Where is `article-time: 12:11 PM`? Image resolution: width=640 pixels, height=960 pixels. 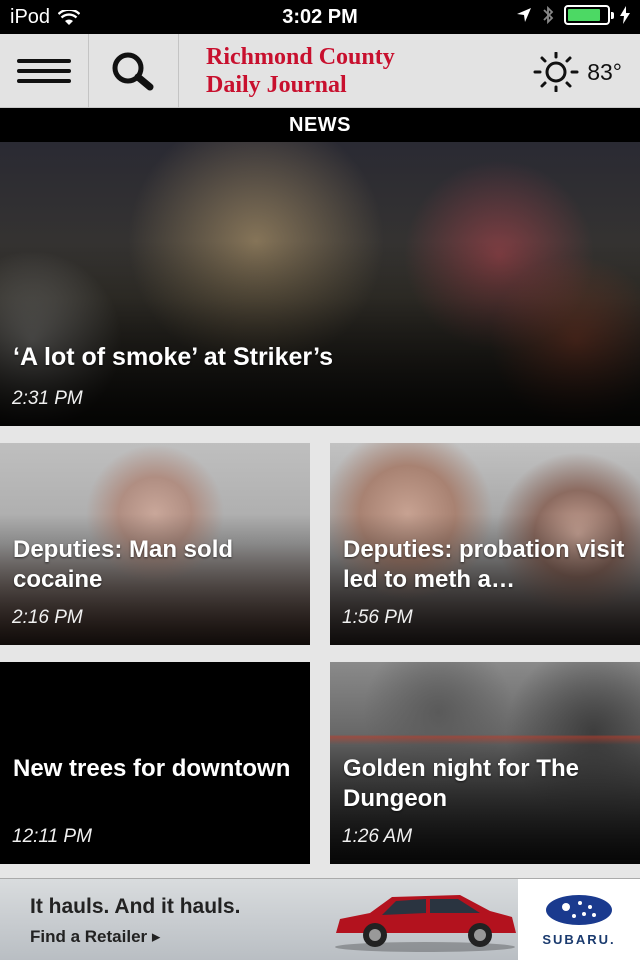 article-time: 12:11 PM is located at coordinates (52, 836).